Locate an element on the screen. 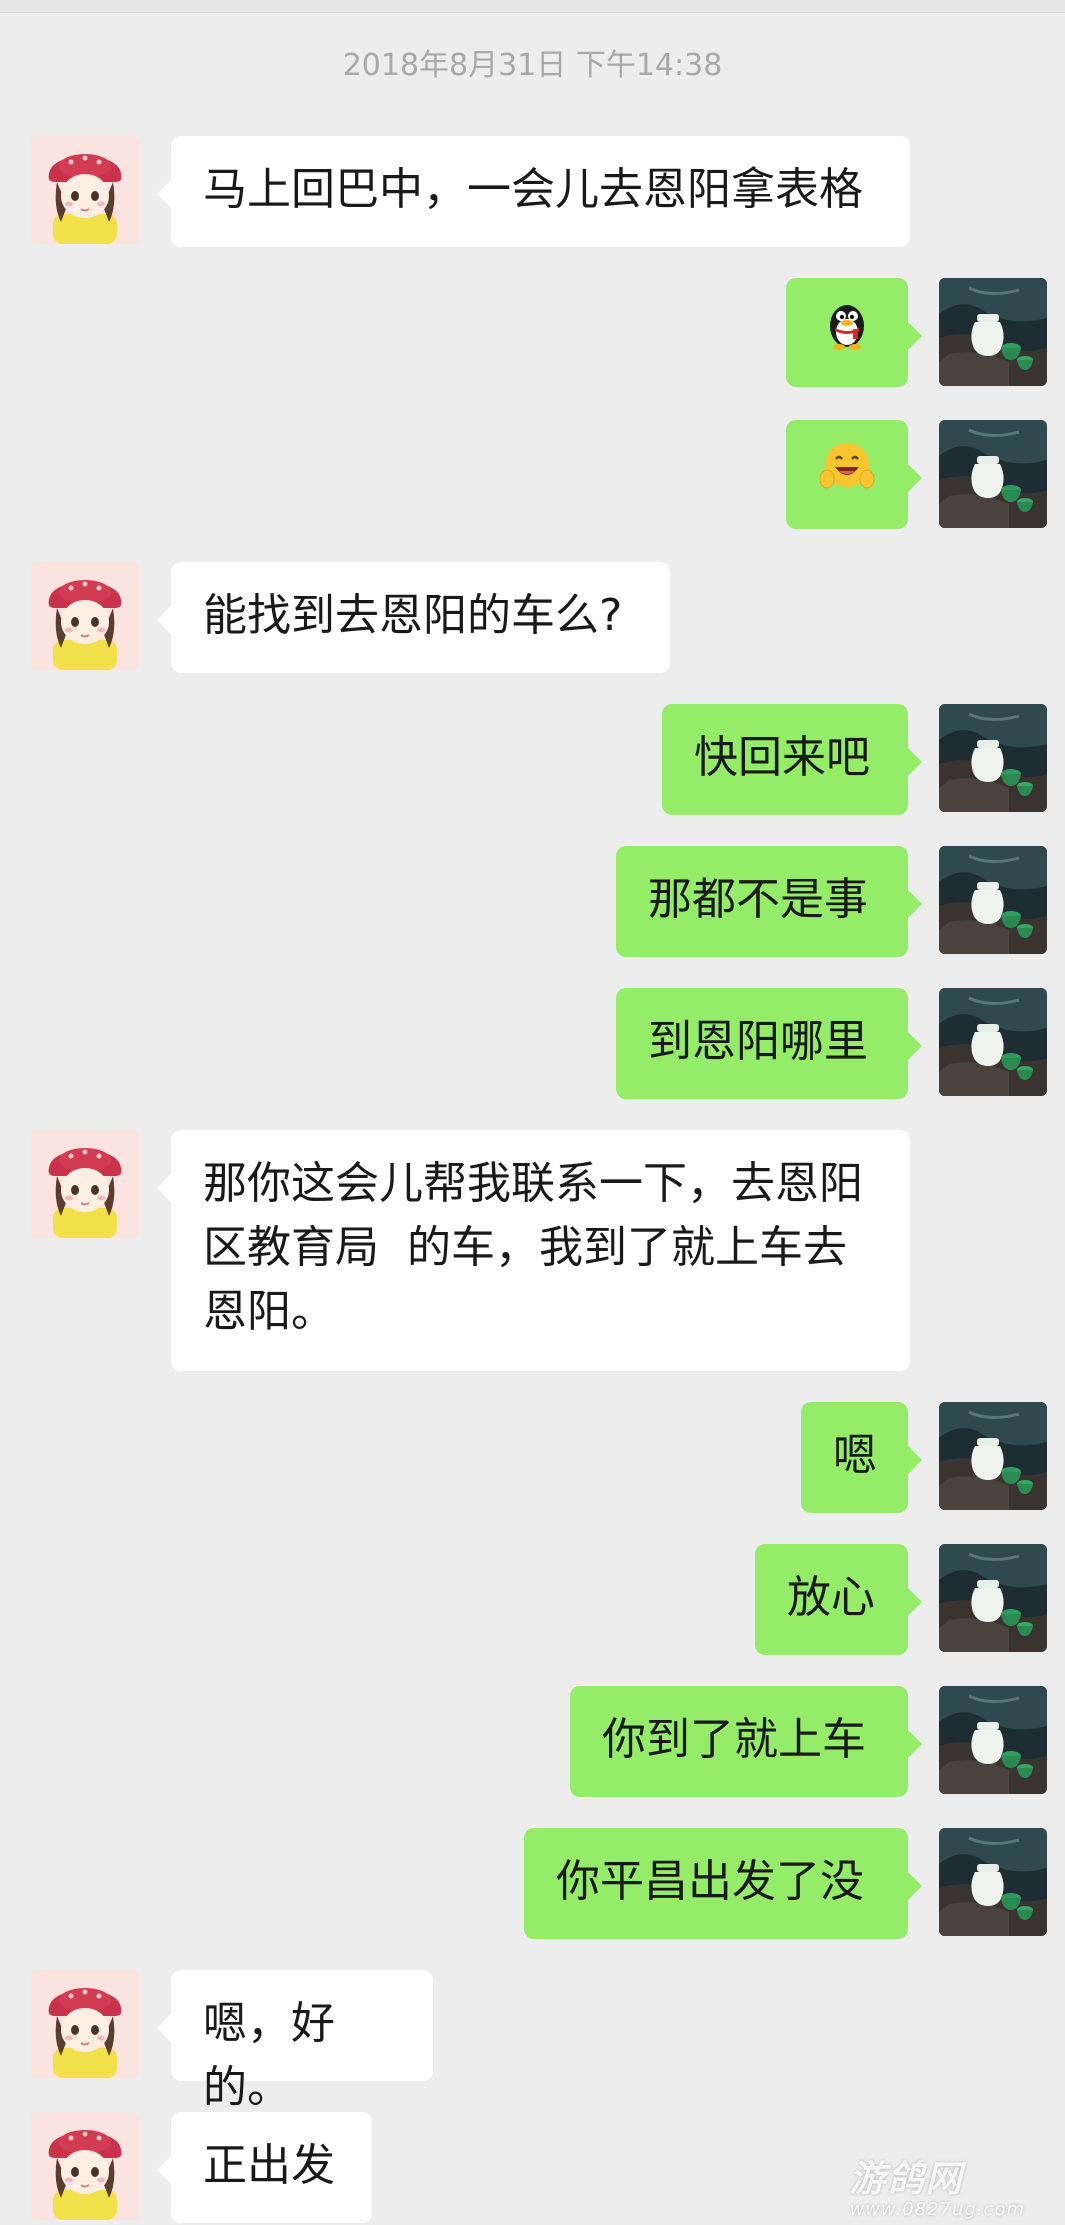 The width and height of the screenshot is (1065, 2225). message-bubble: 马上回巴中，一会儿去恩阳拿表格 is located at coordinates (533, 191).